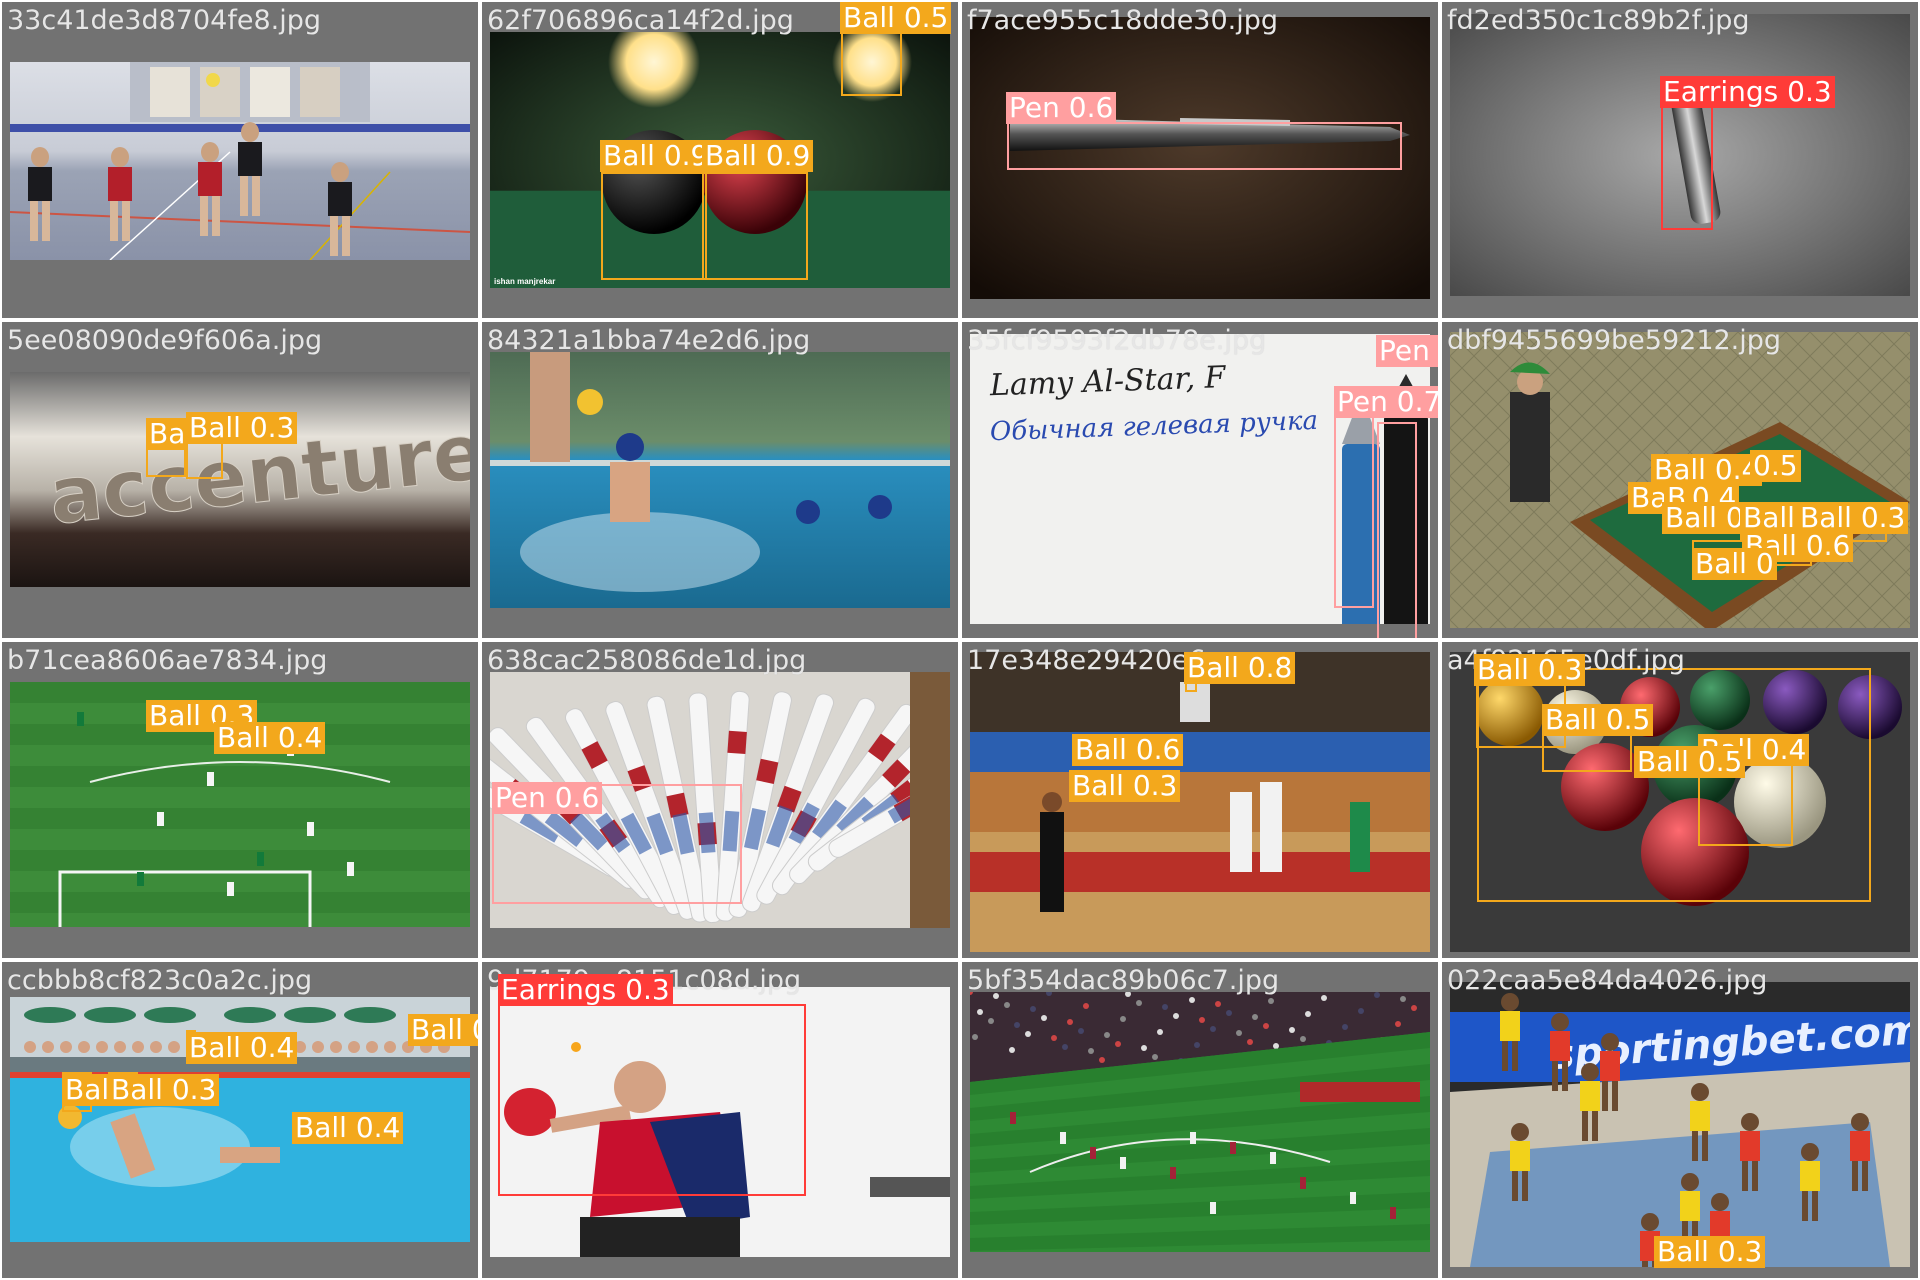 This screenshot has width=1920, height=1280. What do you see at coordinates (1086, 660) in the screenshot?
I see `filename-label: 17e348e29420e6` at bounding box center [1086, 660].